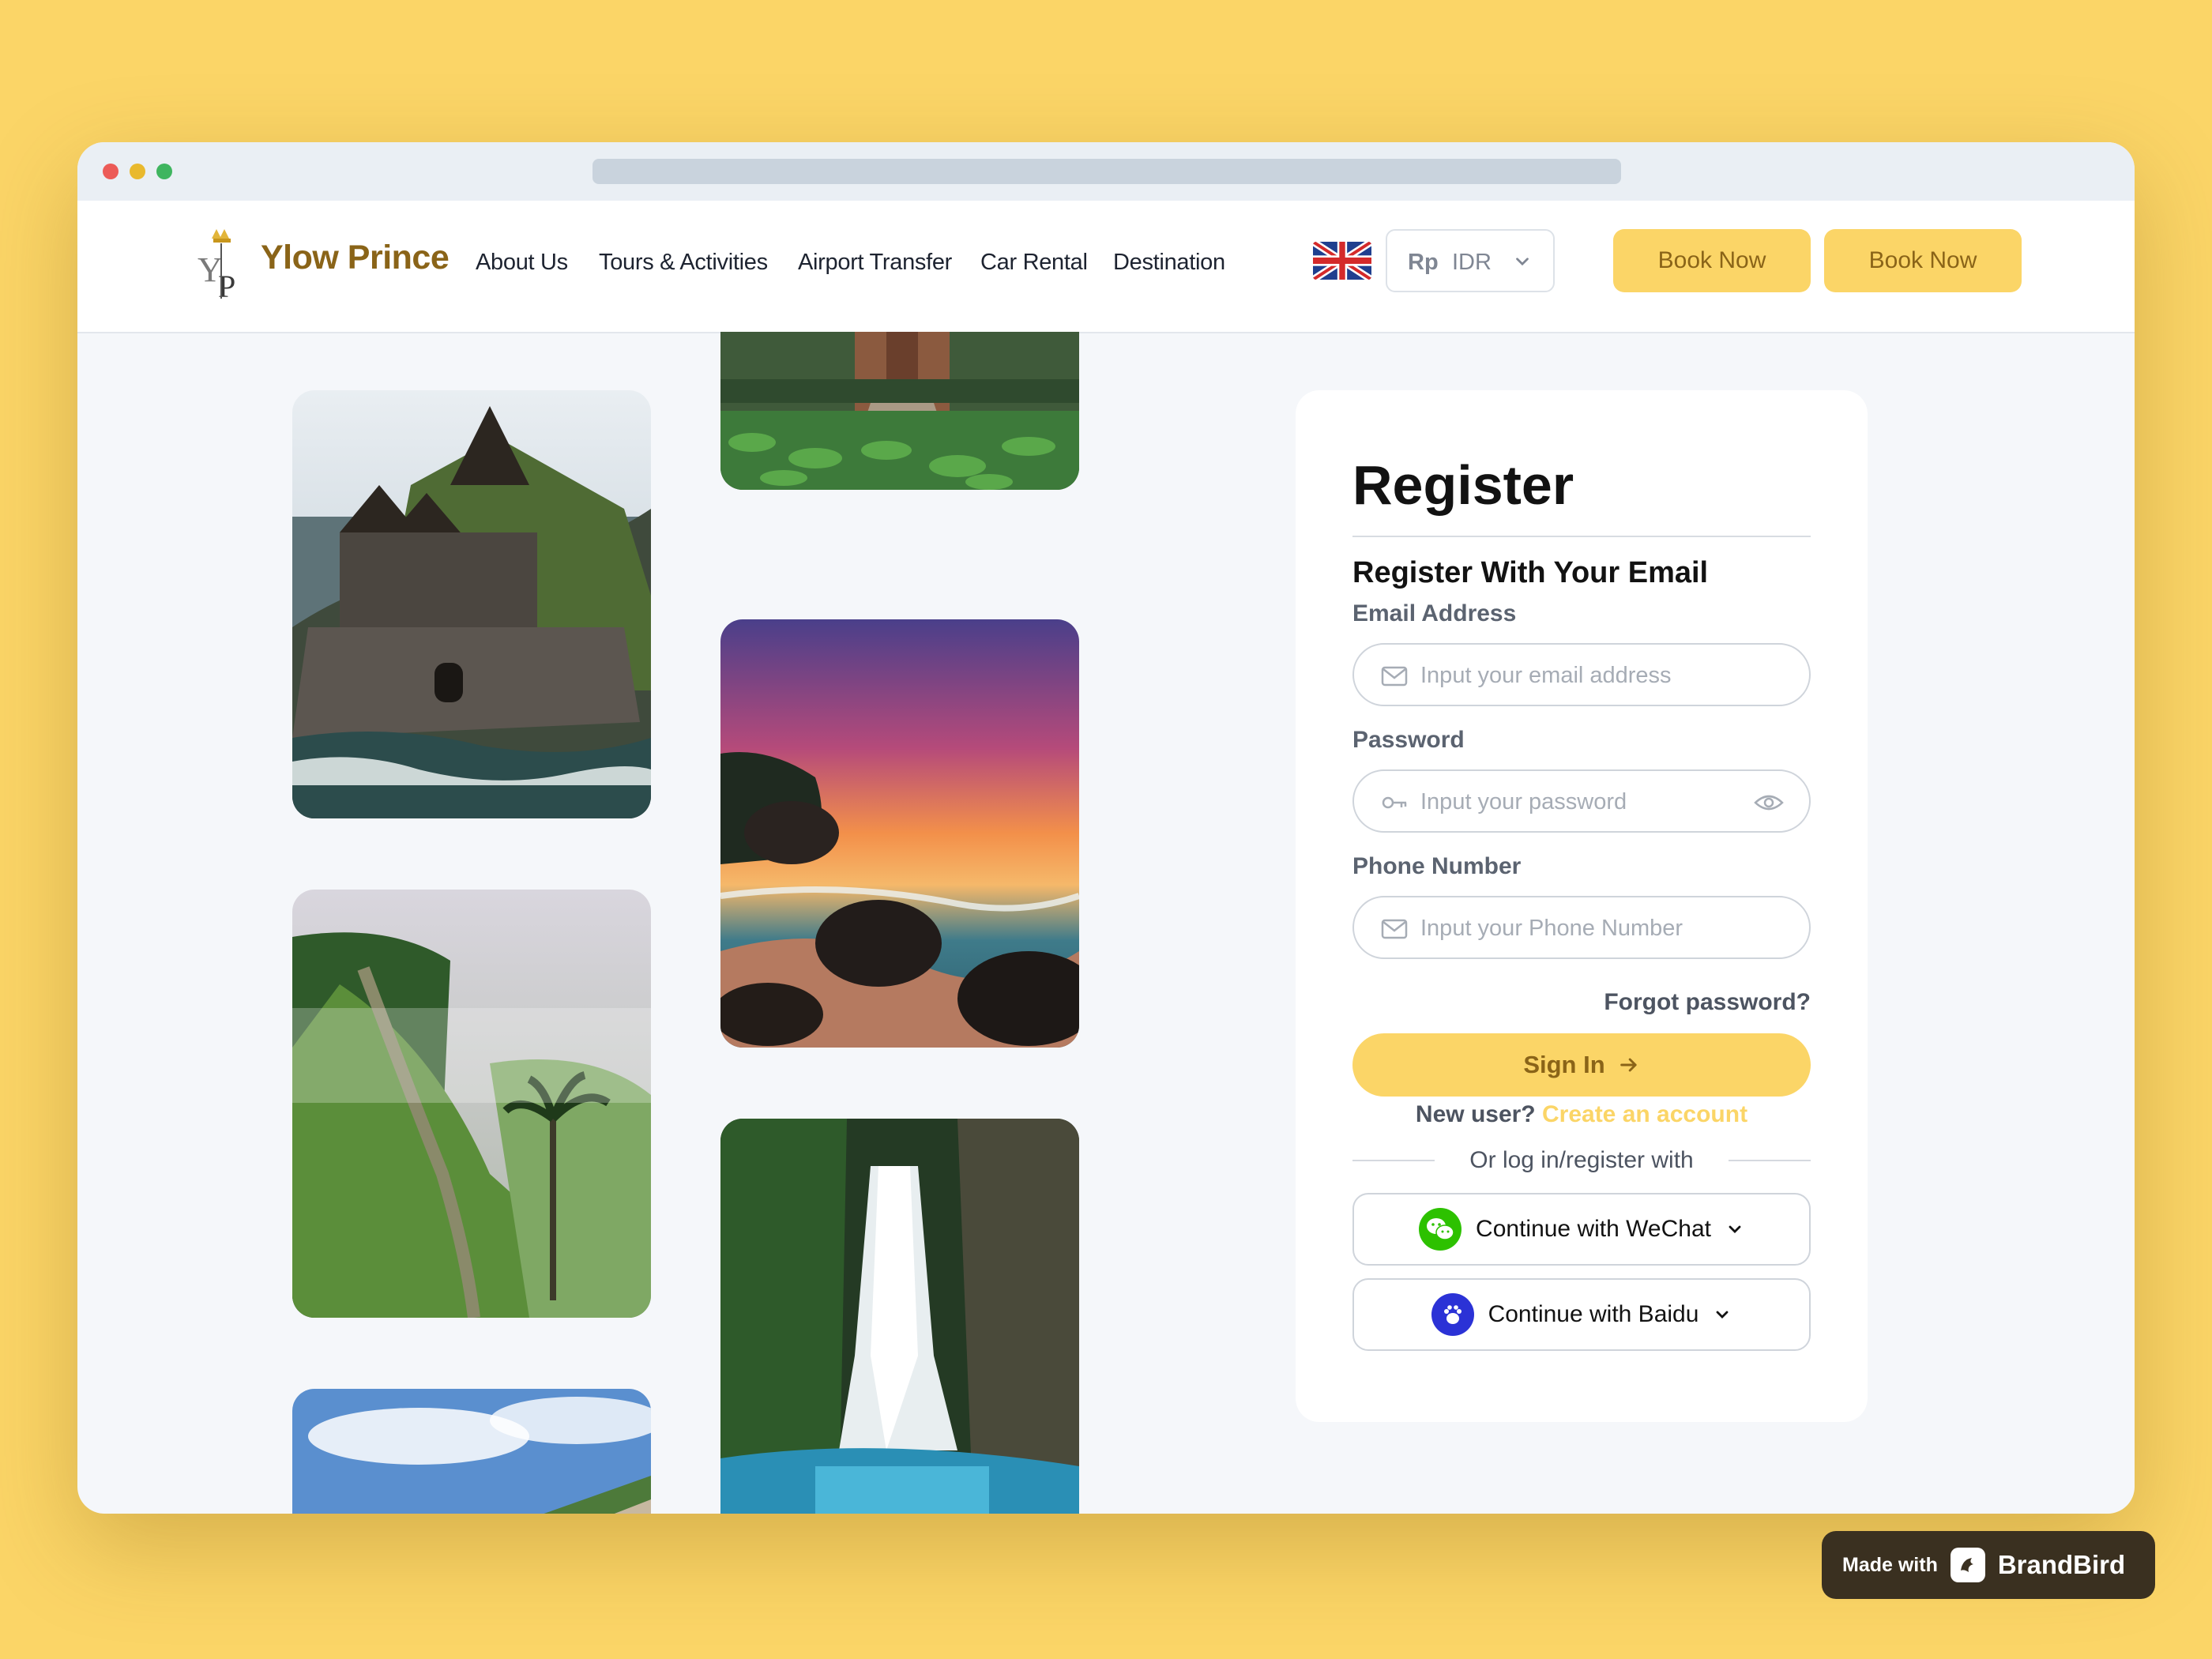 The width and height of the screenshot is (2212, 1659). I want to click on currency-selector: Rp IDR, so click(1471, 260).